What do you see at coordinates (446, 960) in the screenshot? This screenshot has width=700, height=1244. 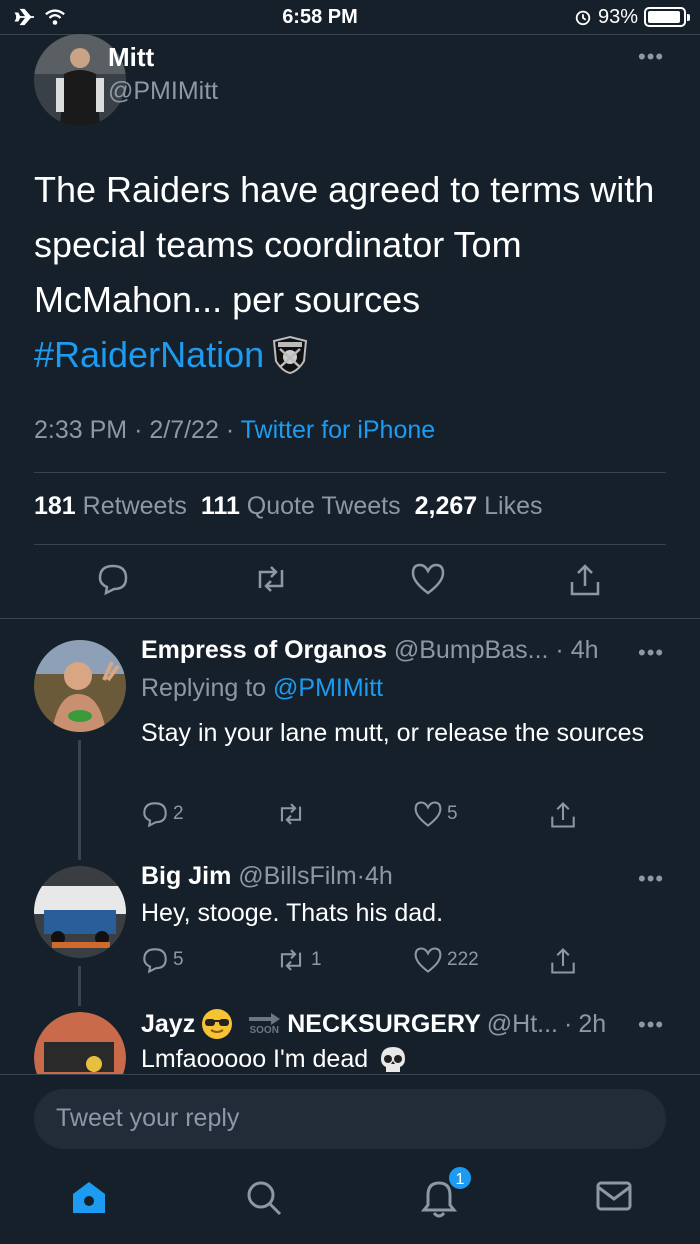 I see `like-count: 222` at bounding box center [446, 960].